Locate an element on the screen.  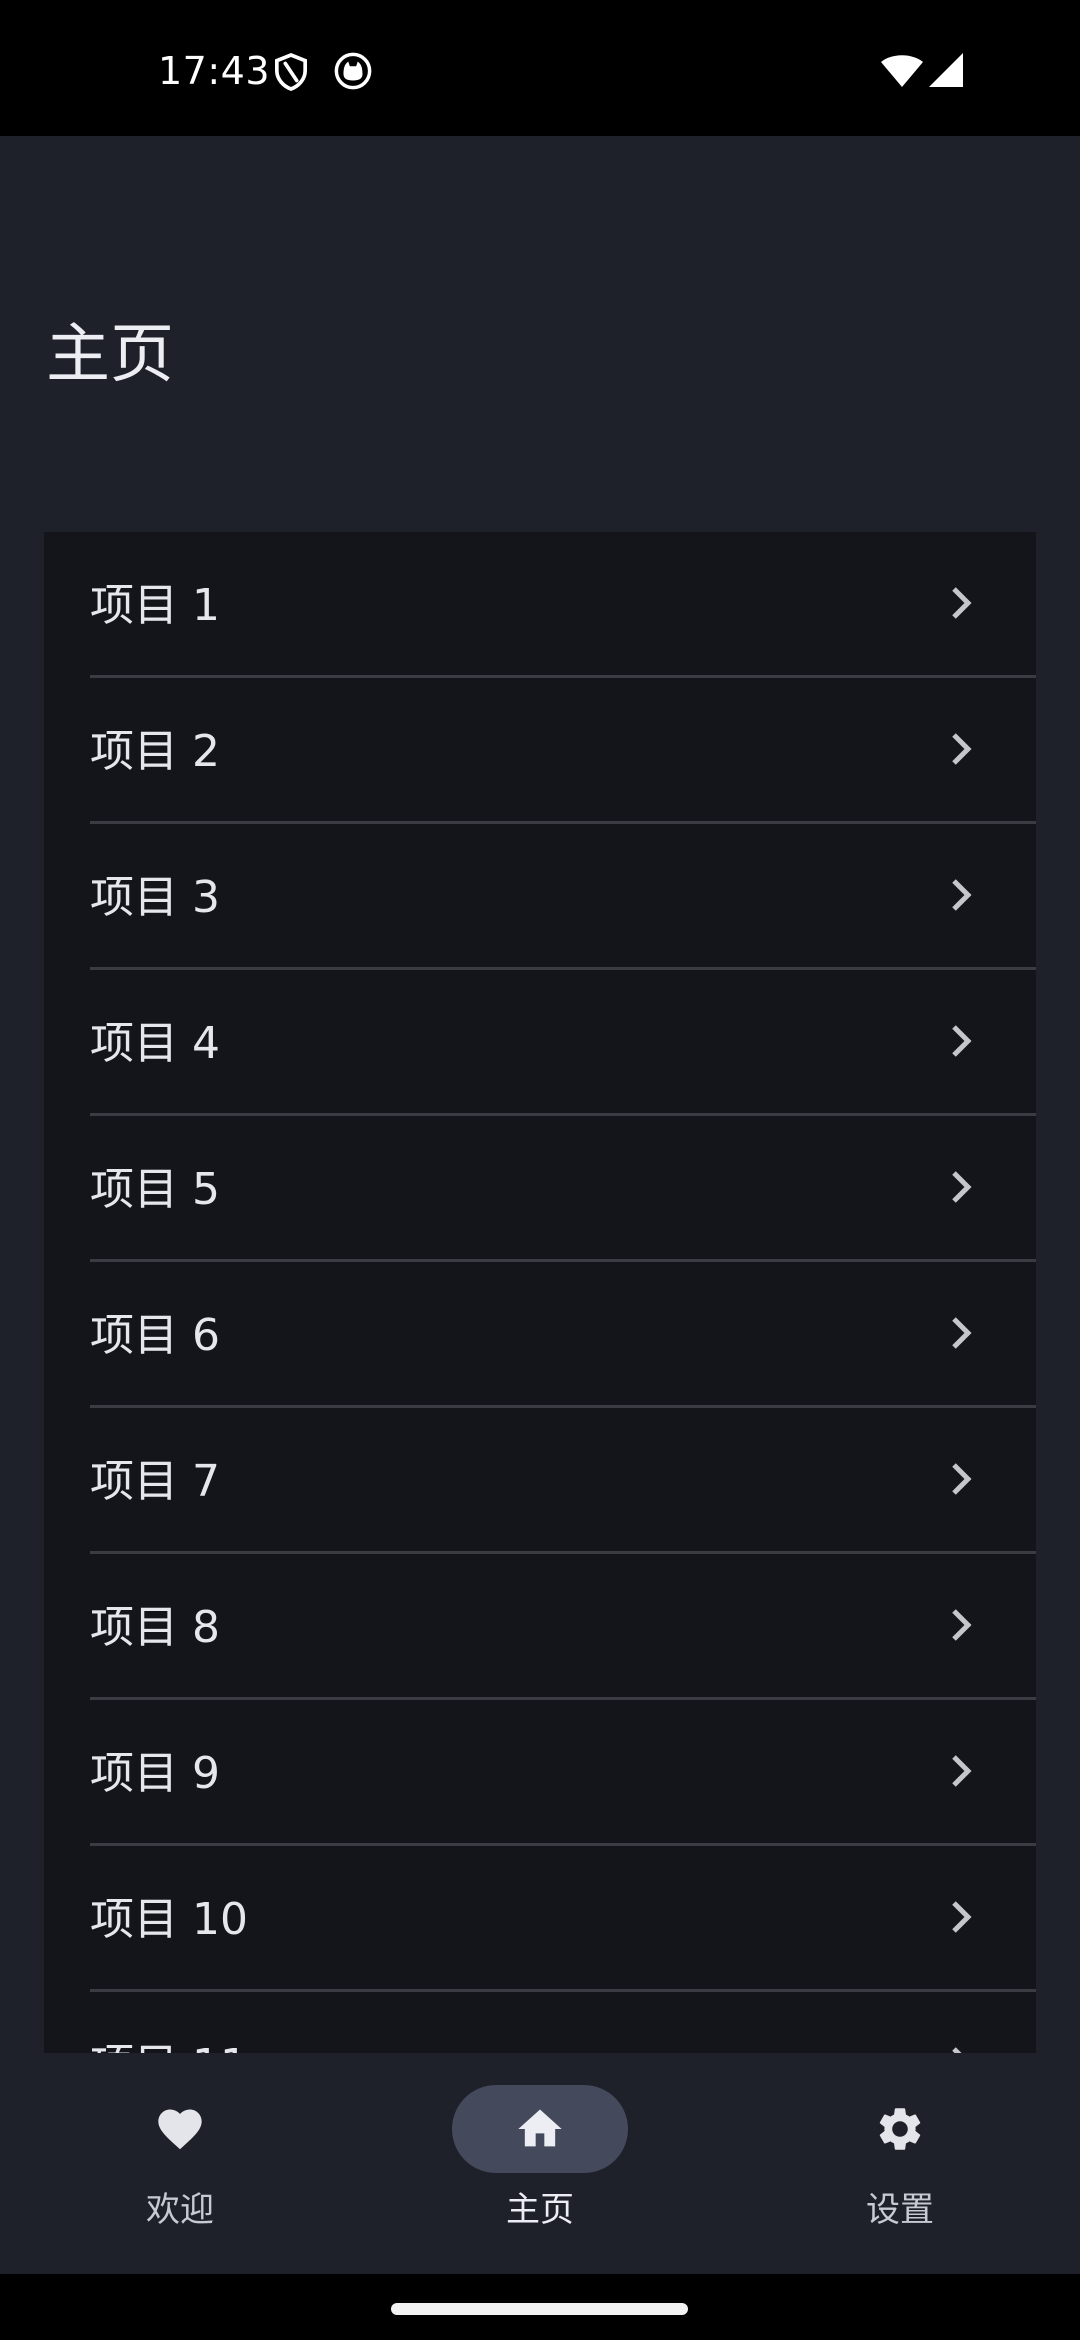
list-item: 项目 1 is located at coordinates (540, 605).